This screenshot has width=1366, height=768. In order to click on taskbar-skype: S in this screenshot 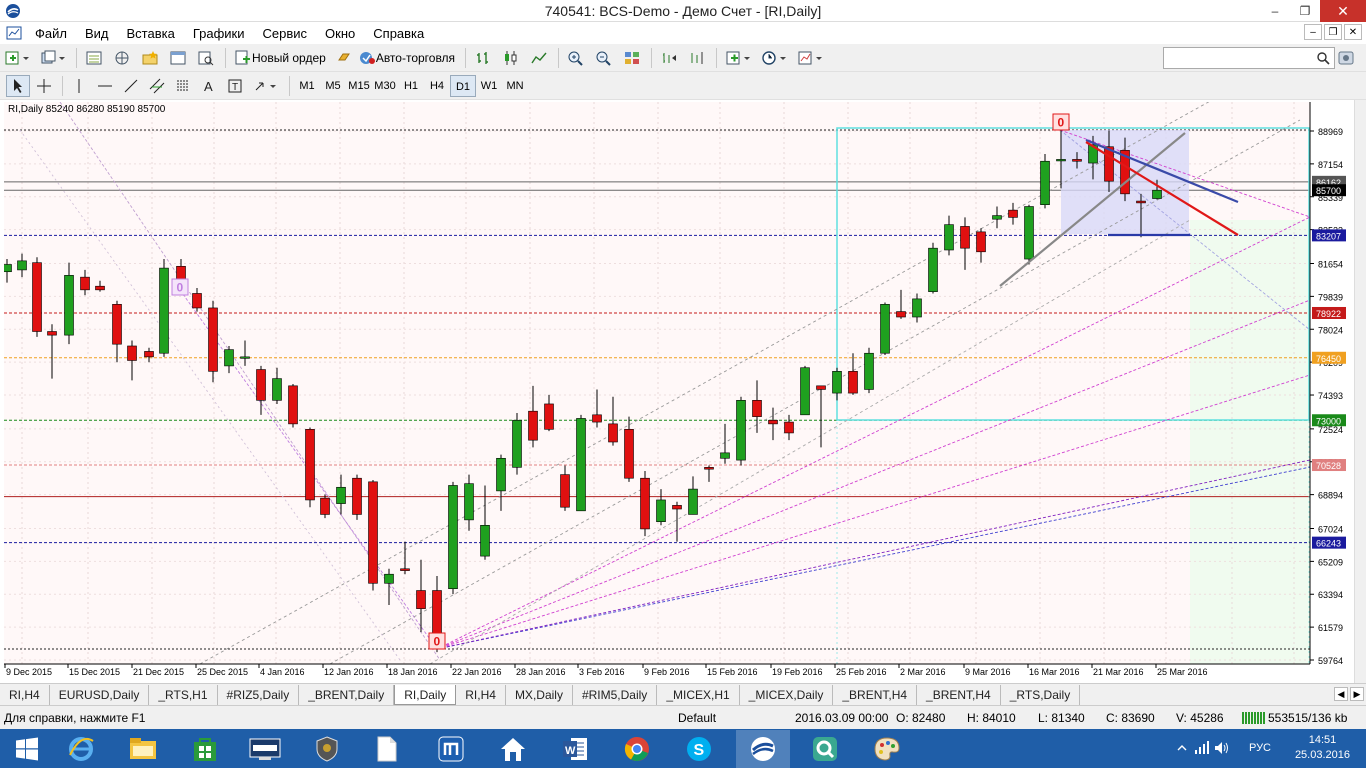, I will do `click(699, 749)`.